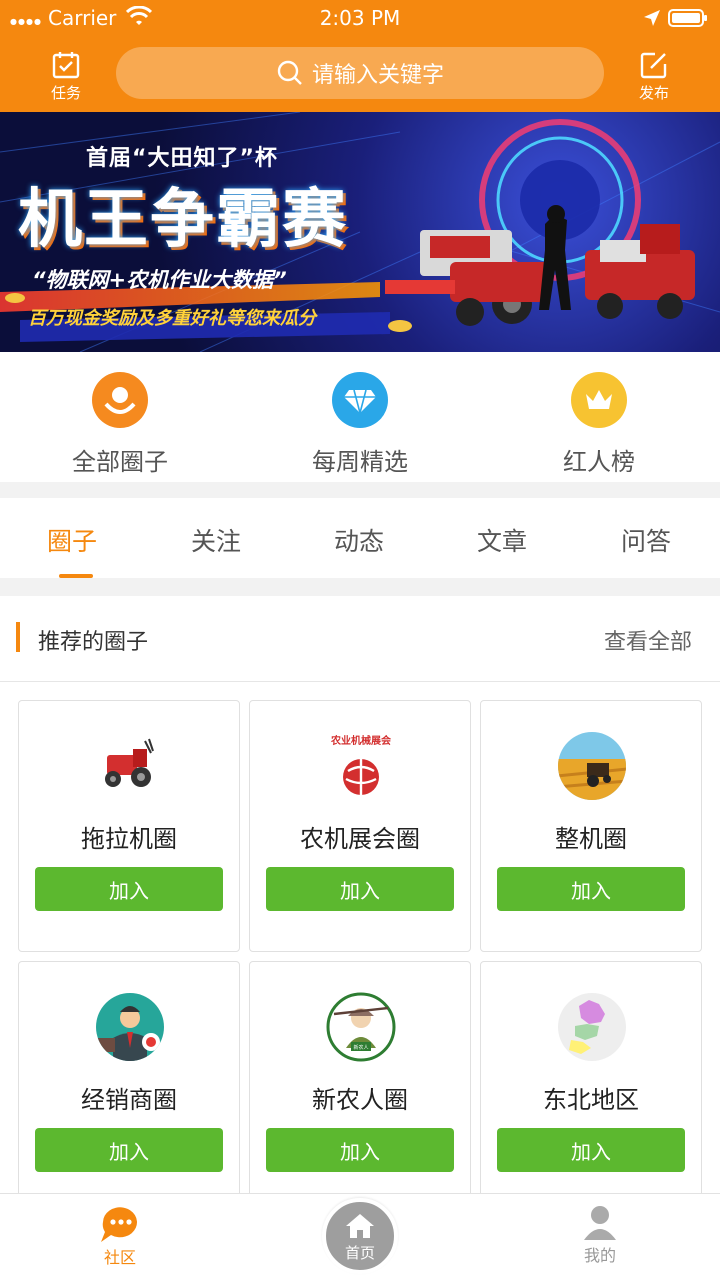 Image resolution: width=720 pixels, height=1280 pixels. Describe the element at coordinates (119, 1257) in the screenshot. I see `tab-community-label: 社区` at that location.